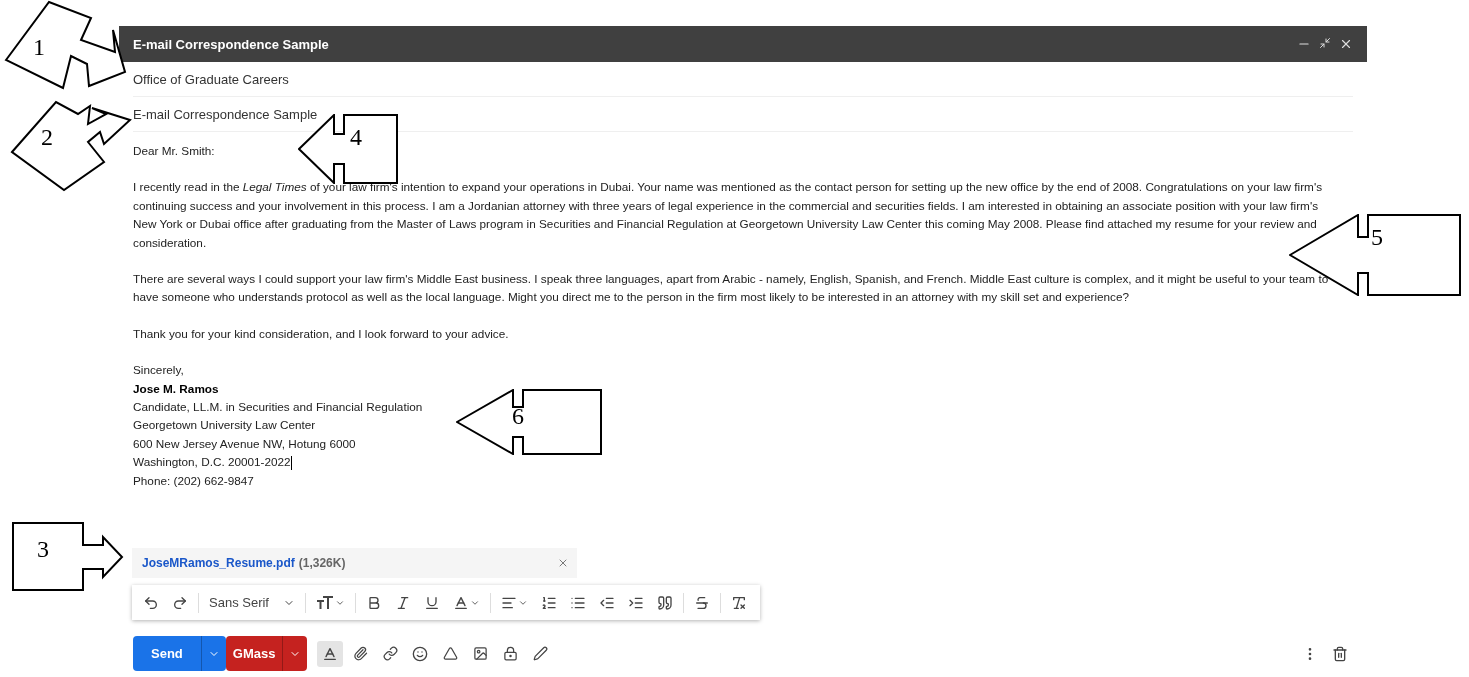  I want to click on pen-icon, so click(540, 654).